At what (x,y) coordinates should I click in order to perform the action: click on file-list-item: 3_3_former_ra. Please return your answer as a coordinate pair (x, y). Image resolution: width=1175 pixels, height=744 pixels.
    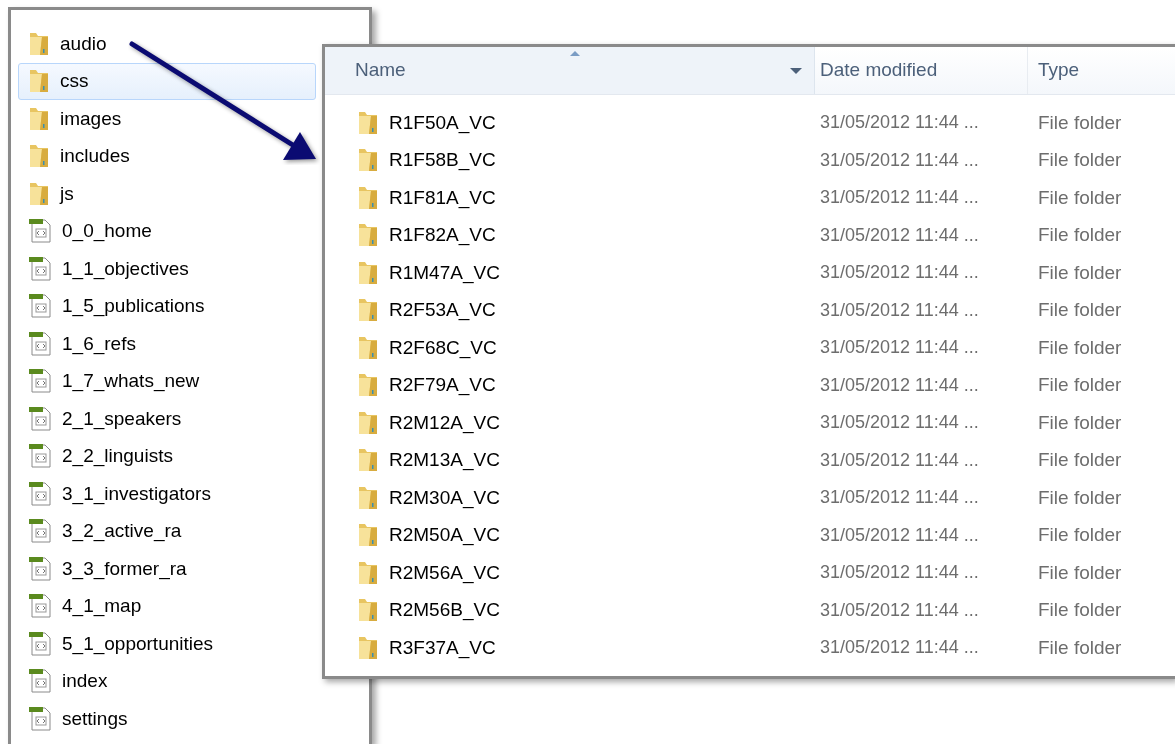
    Looking at the image, I should click on (105, 569).